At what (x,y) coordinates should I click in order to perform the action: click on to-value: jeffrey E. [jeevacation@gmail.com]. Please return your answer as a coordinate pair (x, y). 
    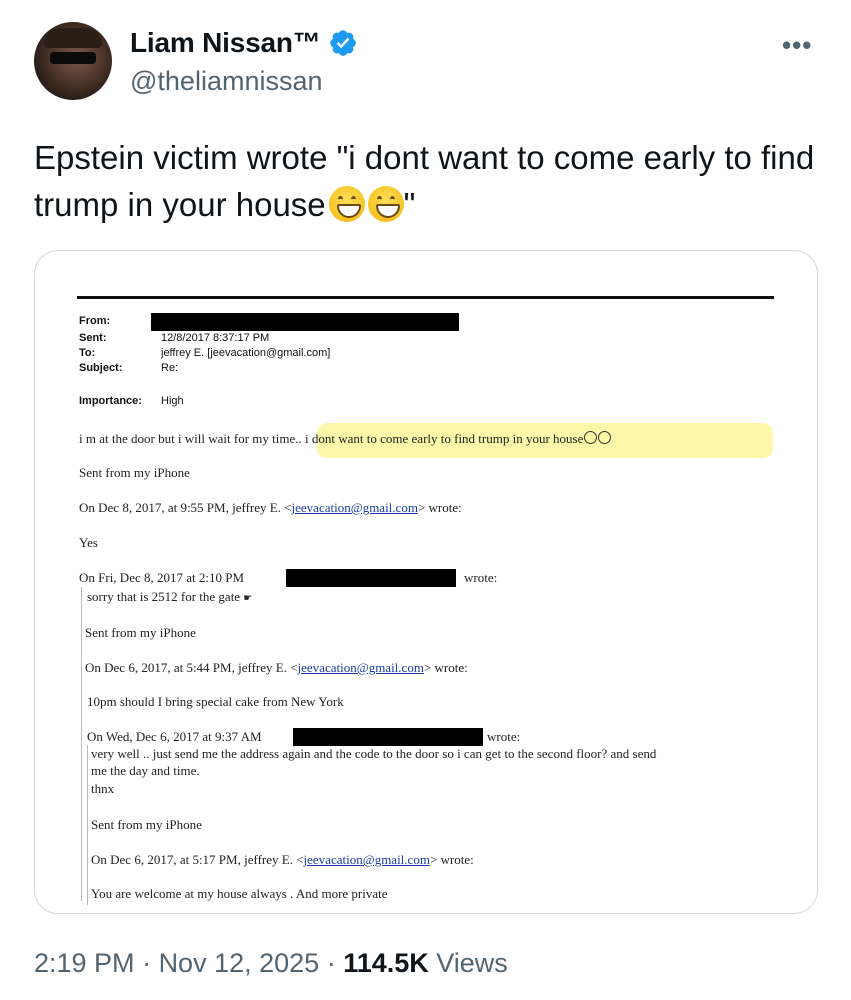
    Looking at the image, I should click on (246, 353).